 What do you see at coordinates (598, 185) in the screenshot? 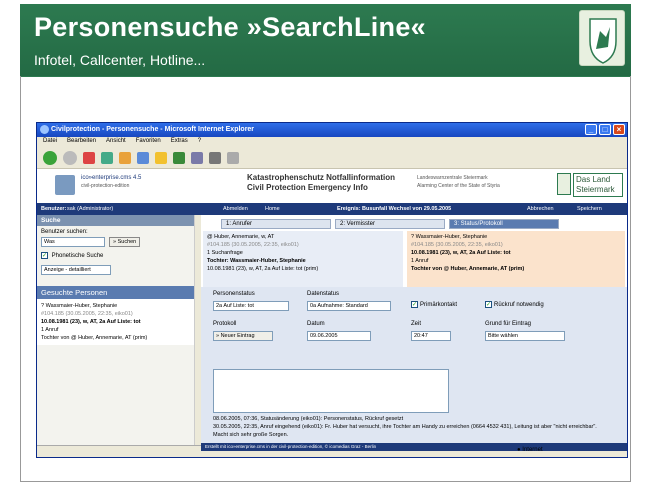
I see `state-logo: Das Land Steiermark` at bounding box center [598, 185].